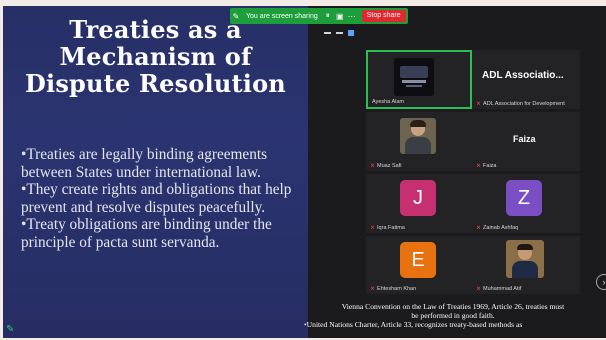 Image resolution: width=606 pixels, height=340 pixels. Describe the element at coordinates (11, 330) in the screenshot. I see `annotation-icon: ✎` at that location.